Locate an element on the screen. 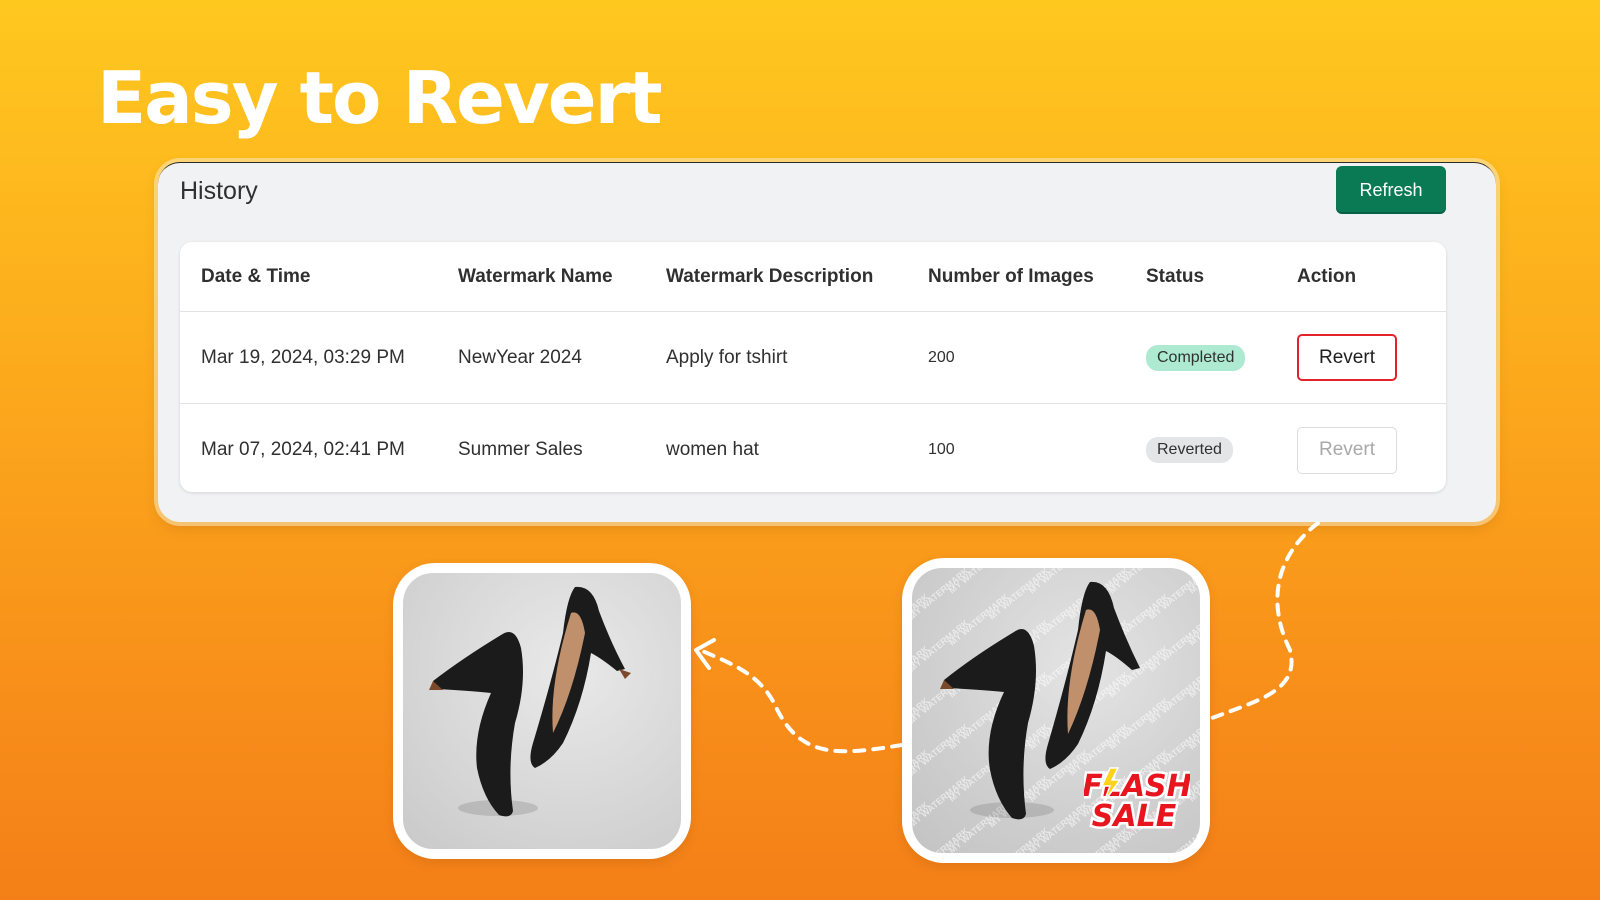 The width and height of the screenshot is (1600, 900). connector-dashed-line is located at coordinates (1265, 620).